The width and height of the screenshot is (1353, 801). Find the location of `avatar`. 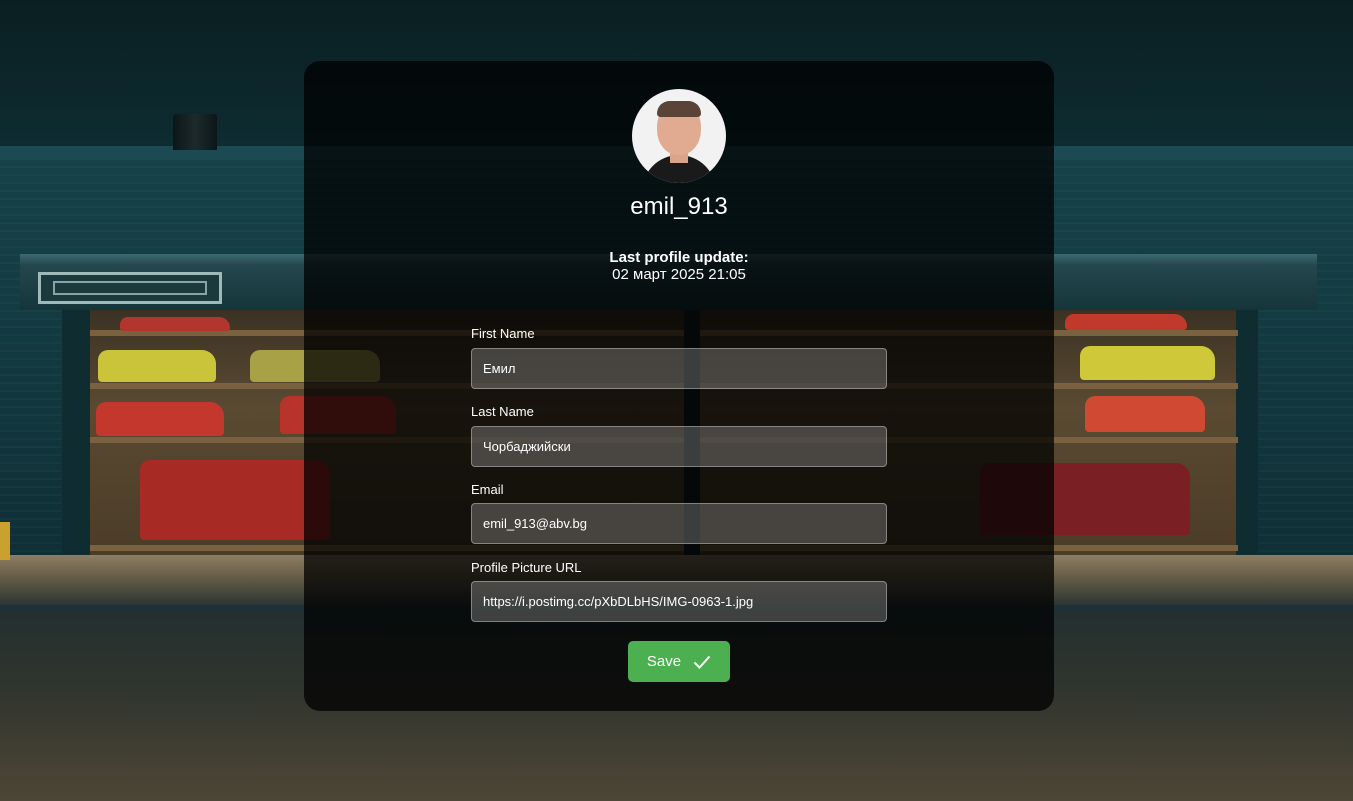

avatar is located at coordinates (679, 136).